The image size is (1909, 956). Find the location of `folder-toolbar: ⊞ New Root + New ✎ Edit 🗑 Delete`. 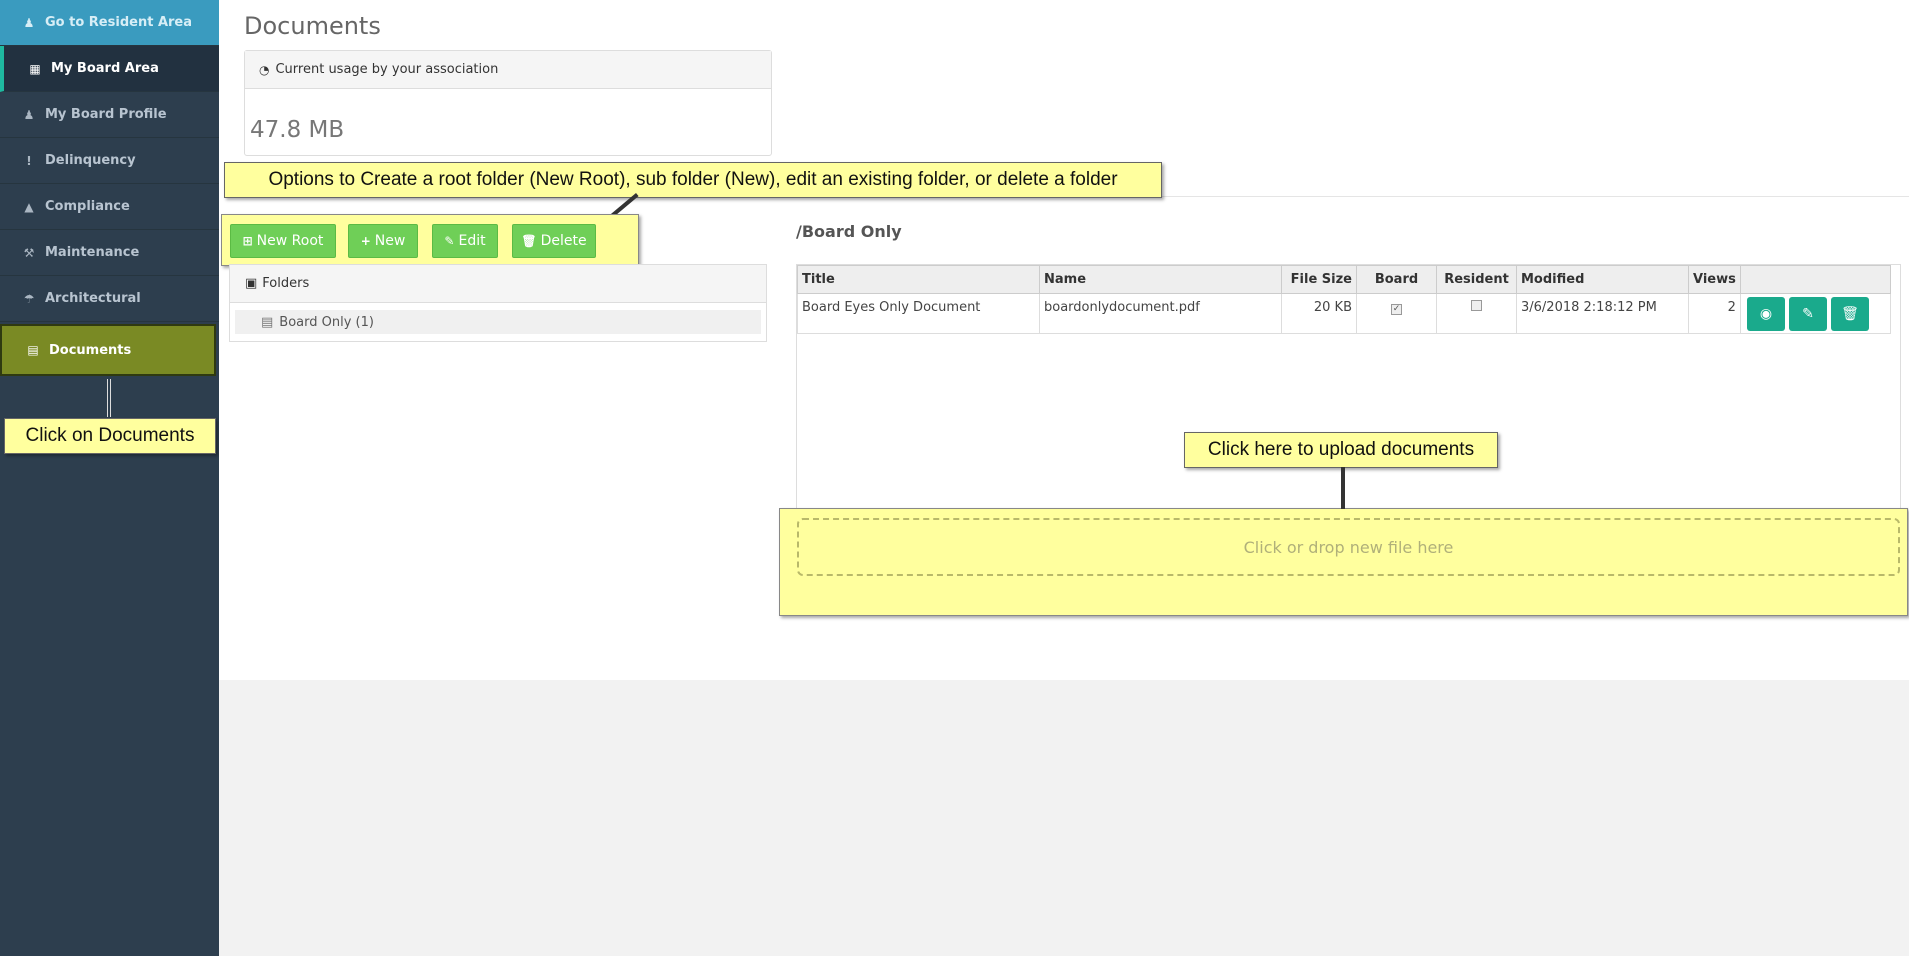

folder-toolbar: ⊞ New Root + New ✎ Edit 🗑 Delete is located at coordinates (430, 240).